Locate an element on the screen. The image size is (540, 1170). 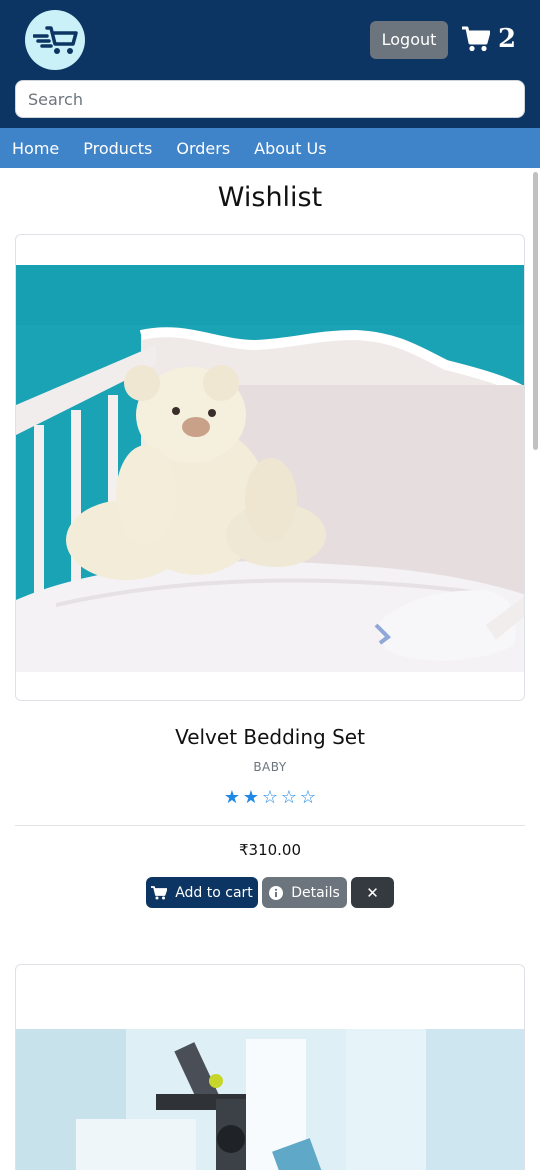
nav-item-orders: Orders is located at coordinates (203, 148).